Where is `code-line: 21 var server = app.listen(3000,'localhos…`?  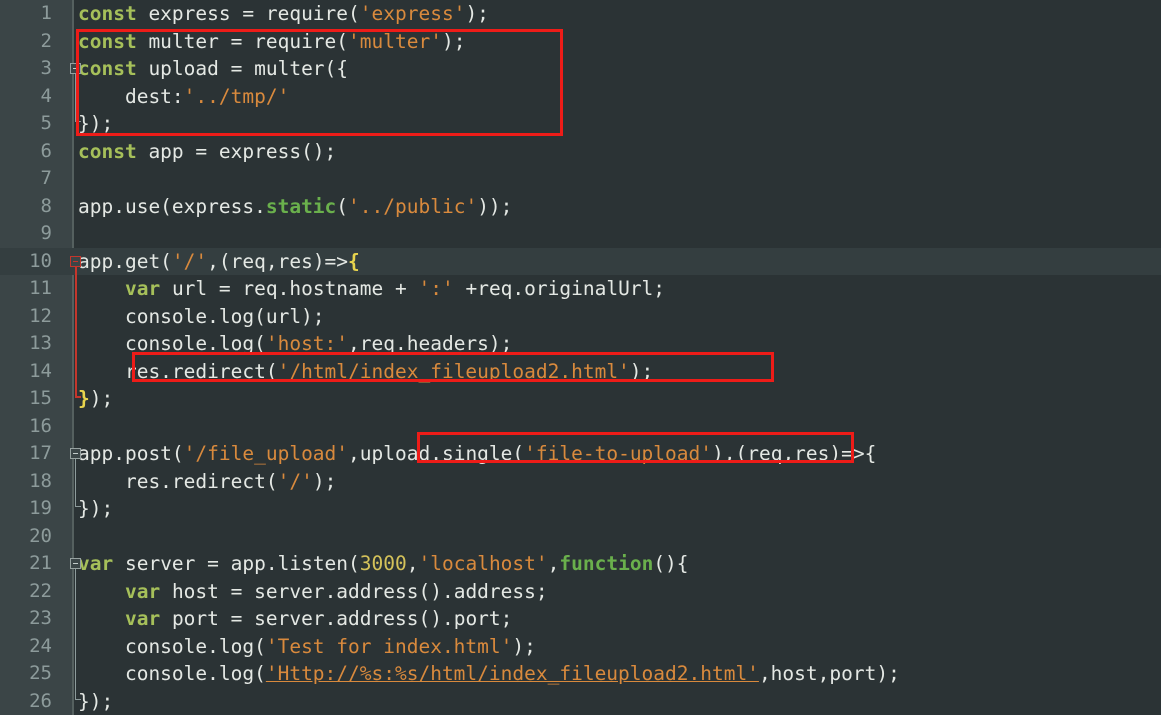
code-line: 21 var server = app.listen(3000,'localhos… is located at coordinates (580, 564).